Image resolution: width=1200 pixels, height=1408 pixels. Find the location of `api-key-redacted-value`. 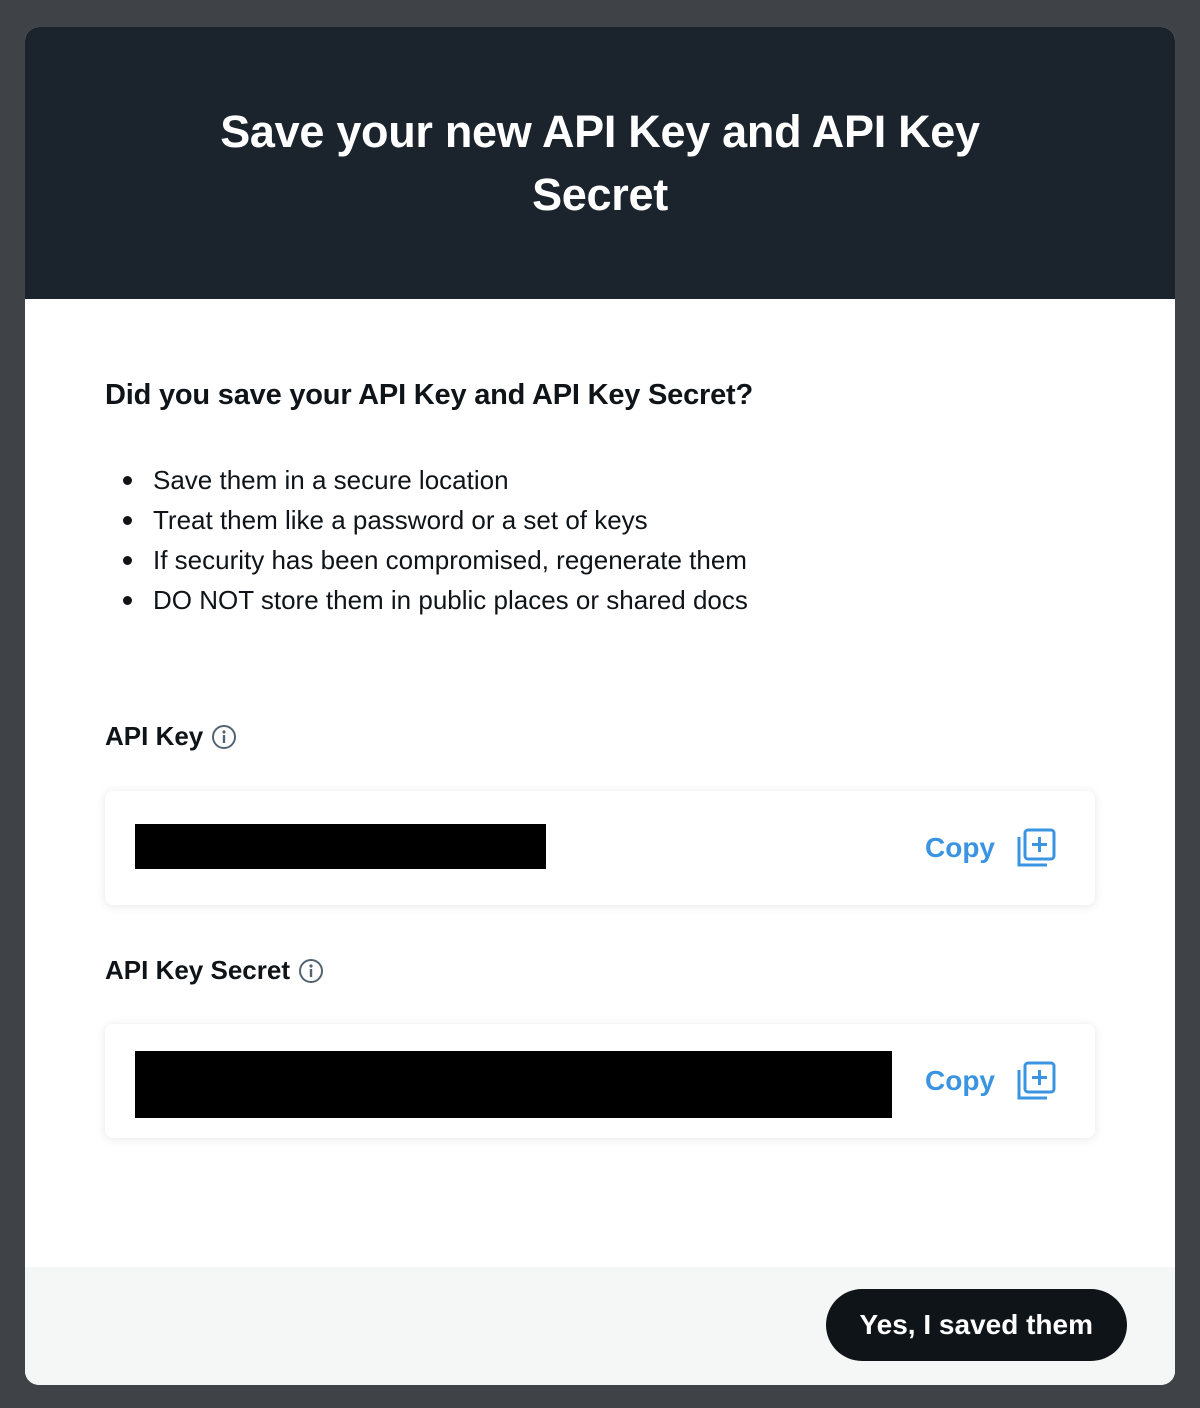

api-key-redacted-value is located at coordinates (340, 846).